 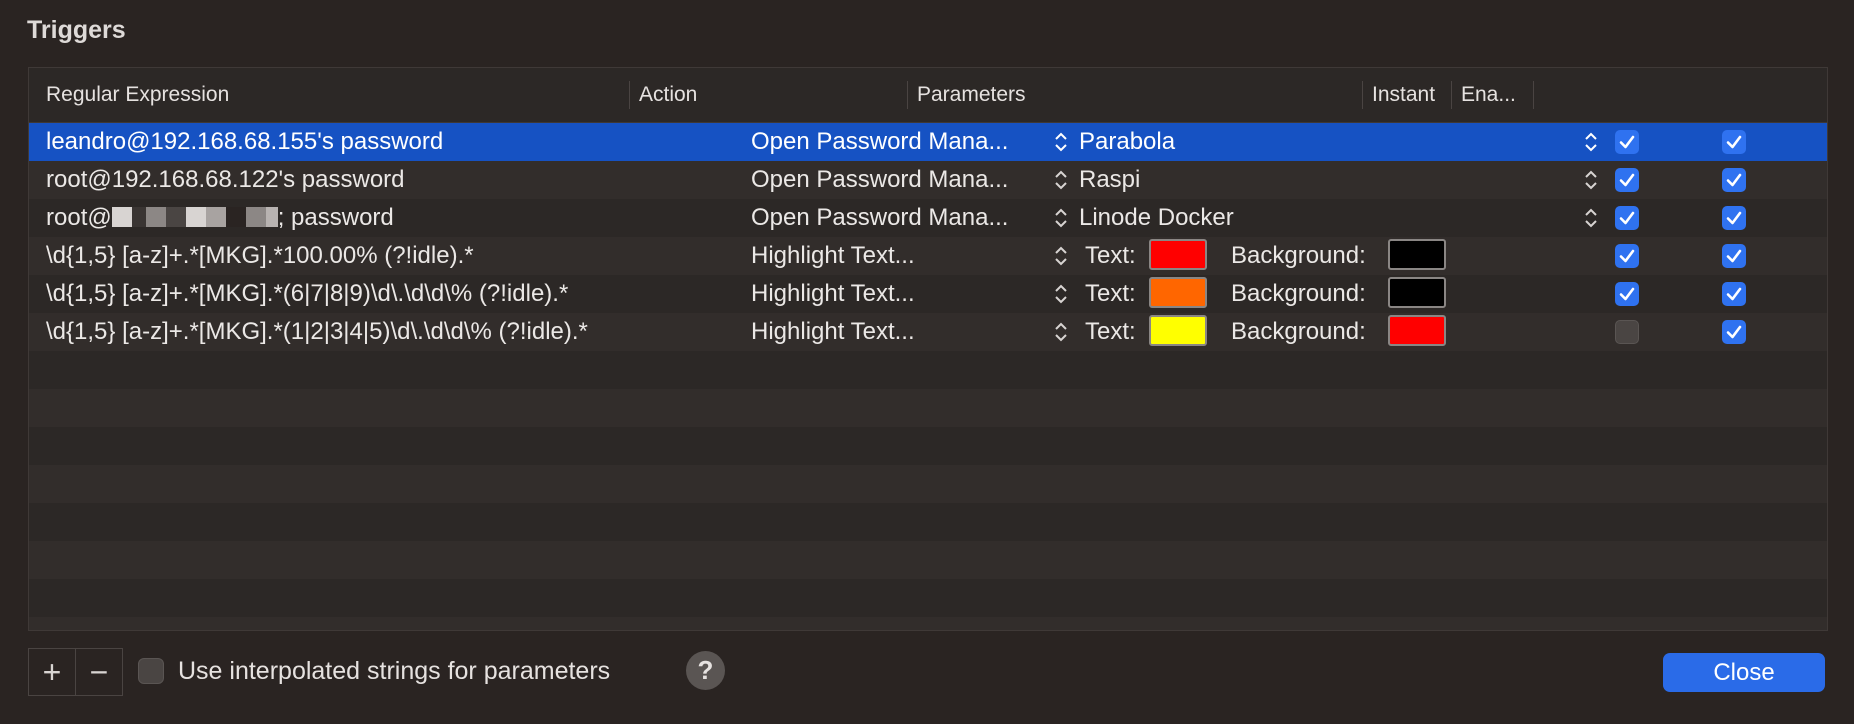 I want to click on regex-cell: root@192.168.68.122's password, so click(x=225, y=180).